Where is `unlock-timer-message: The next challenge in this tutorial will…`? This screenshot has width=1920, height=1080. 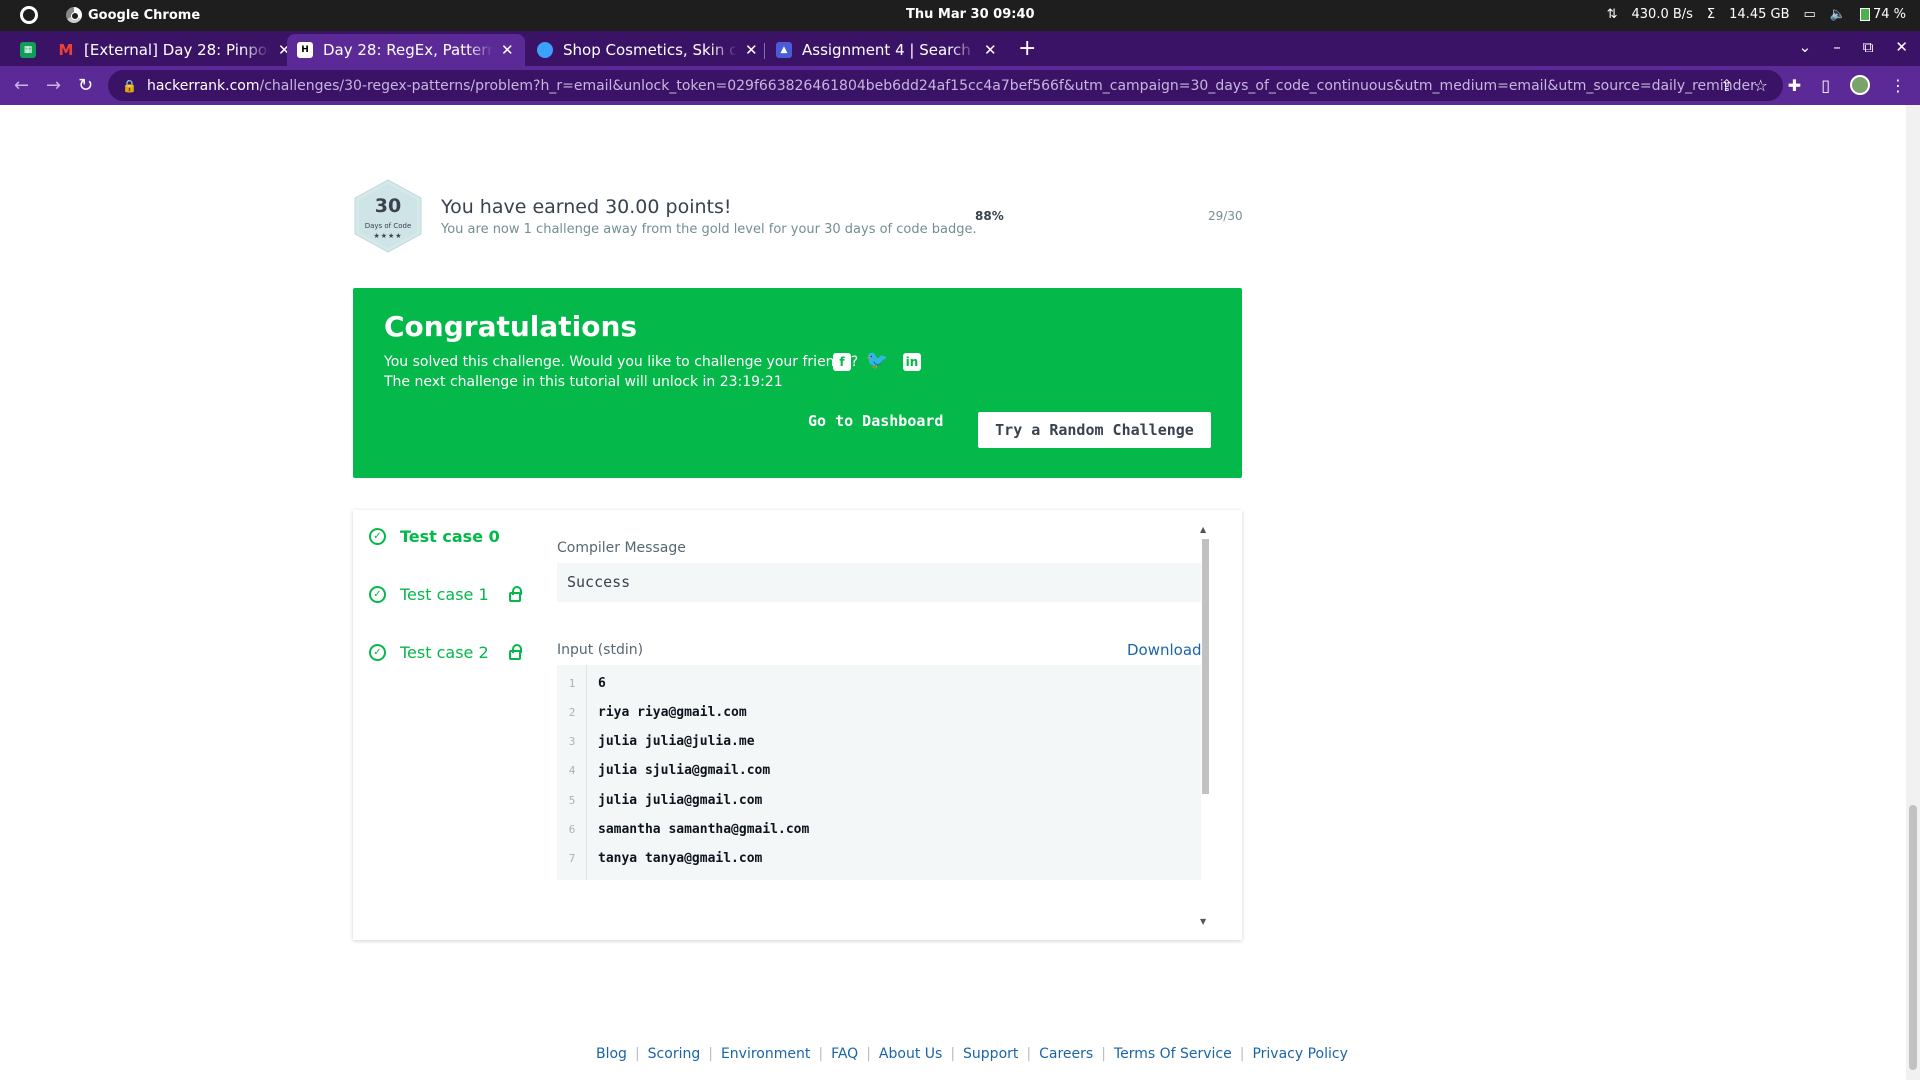
unlock-timer-message: The next challenge in this tutorial will… is located at coordinates (583, 382).